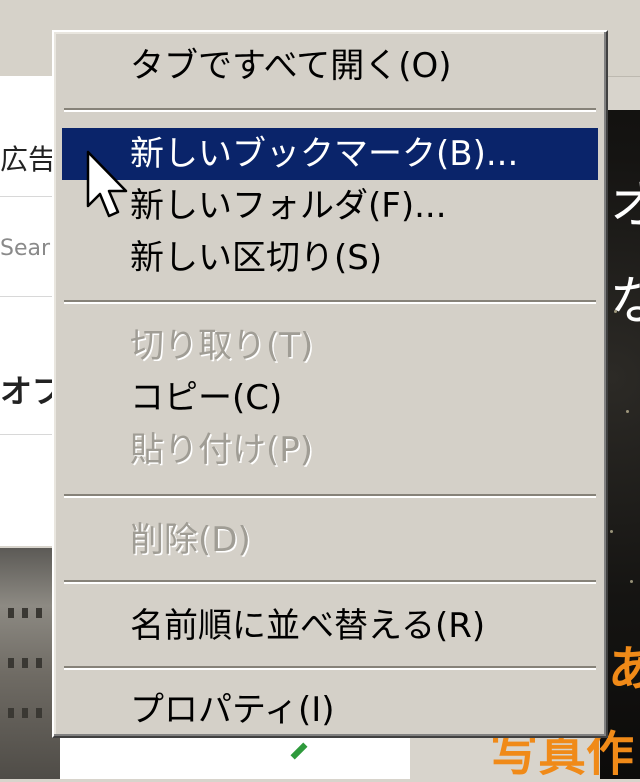  What do you see at coordinates (330, 540) in the screenshot?
I see `menu-item-delete: 削除(D)` at bounding box center [330, 540].